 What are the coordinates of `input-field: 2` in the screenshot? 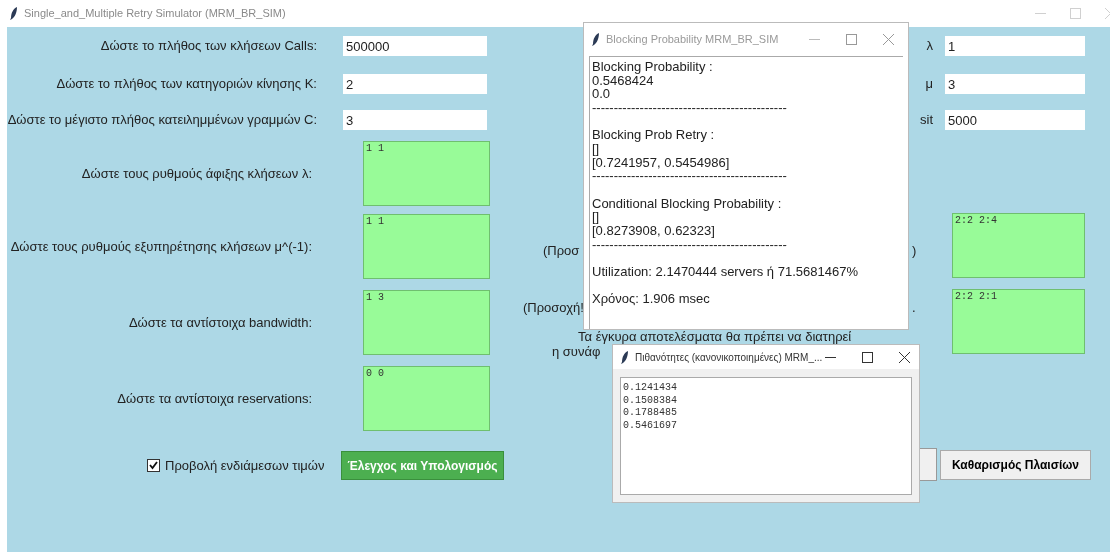 It's located at (415, 84).